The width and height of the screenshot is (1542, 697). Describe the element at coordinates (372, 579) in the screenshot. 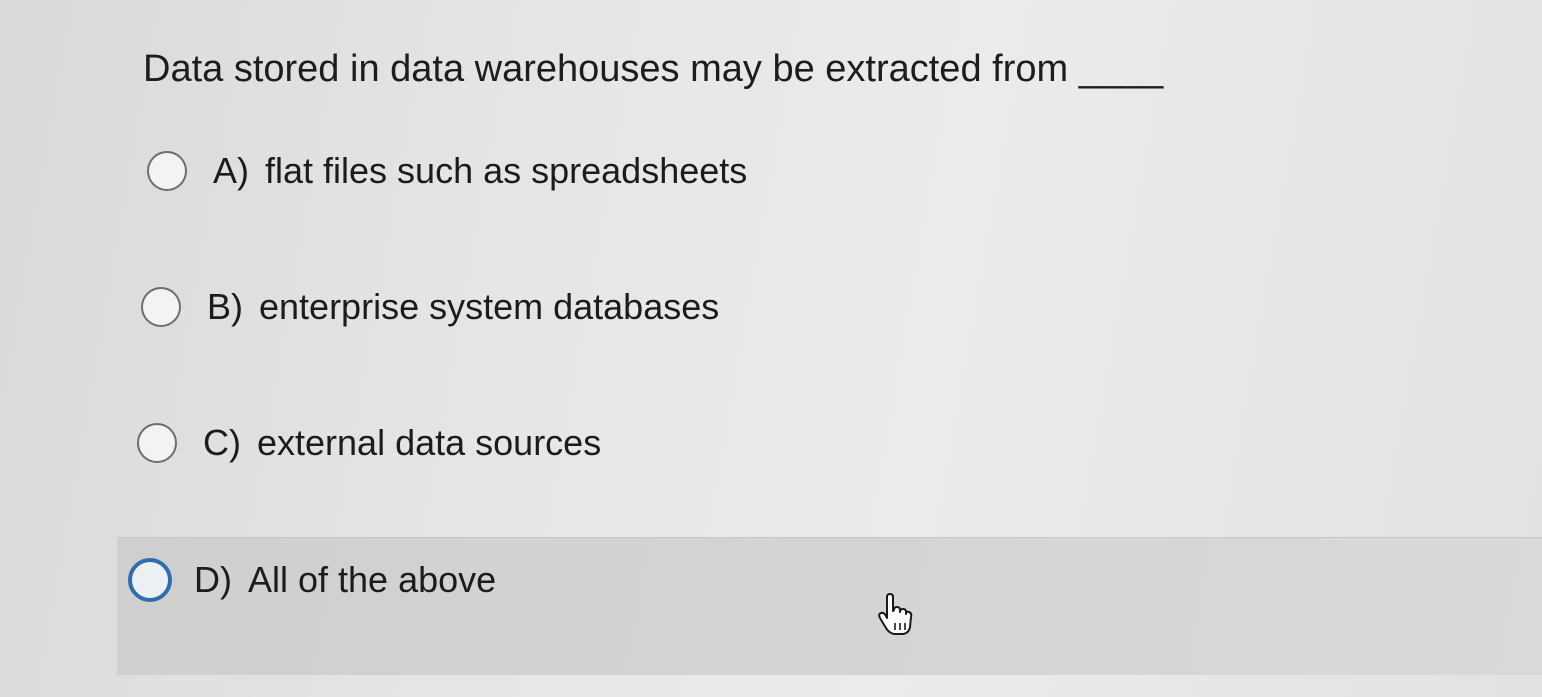

I see `option-d-label: All of the above` at that location.